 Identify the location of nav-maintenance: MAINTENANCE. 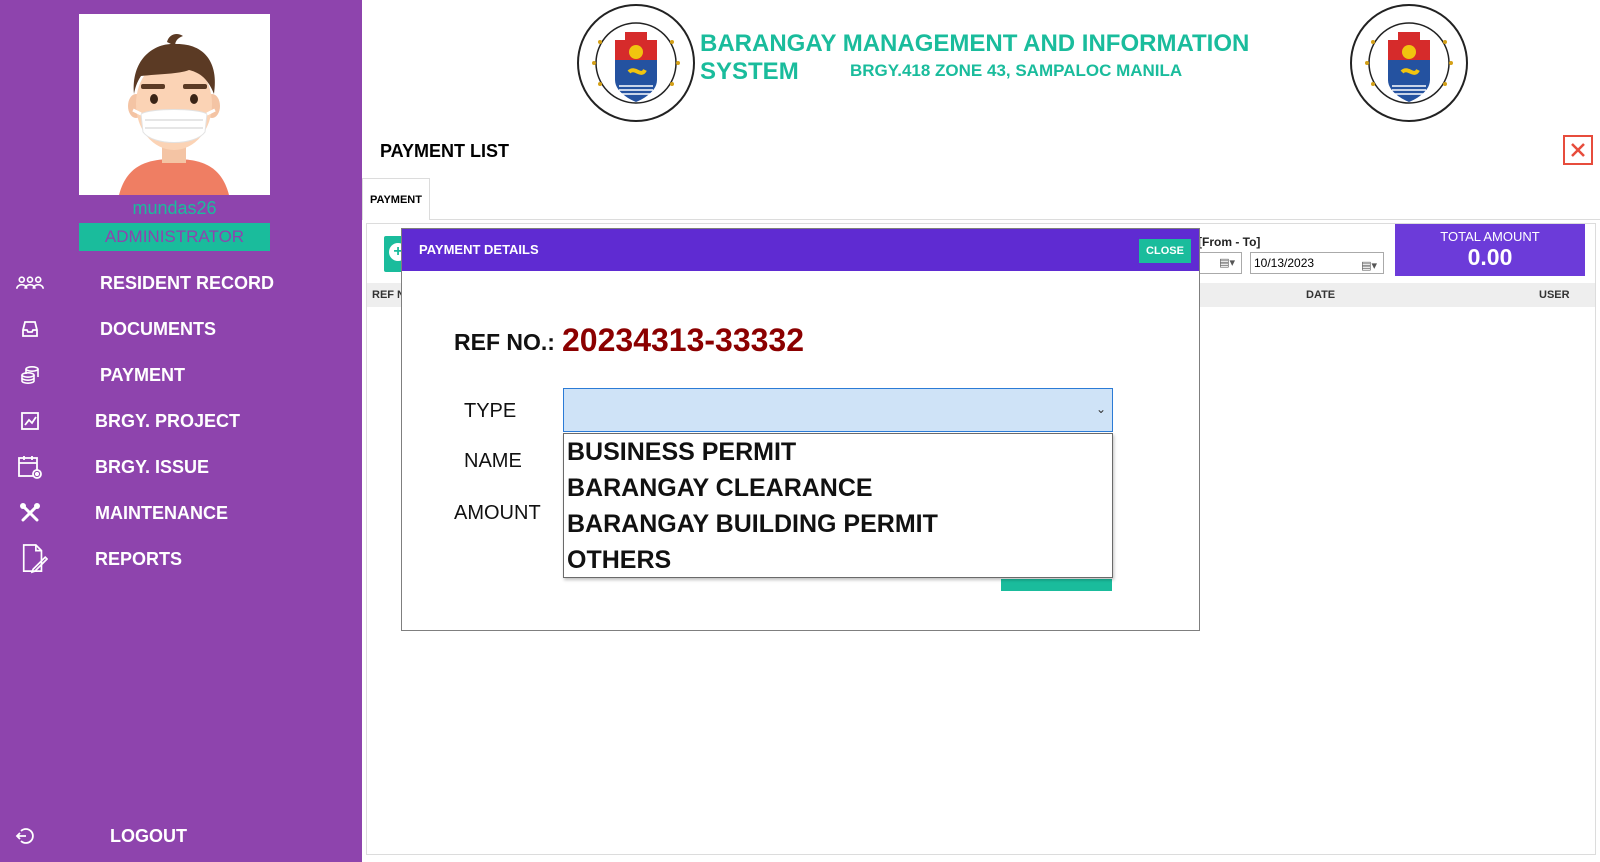
(181, 513).